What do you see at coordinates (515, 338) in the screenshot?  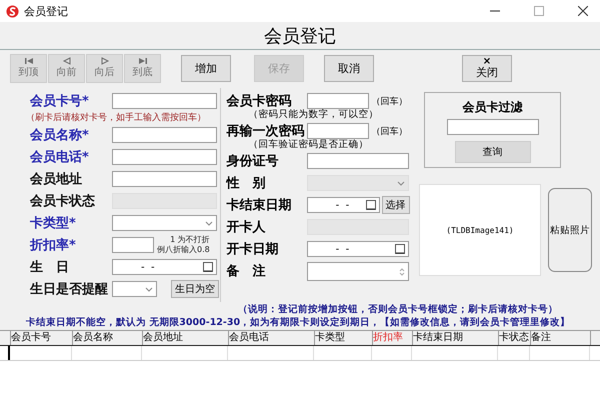 I see `column-header: 卡状态` at bounding box center [515, 338].